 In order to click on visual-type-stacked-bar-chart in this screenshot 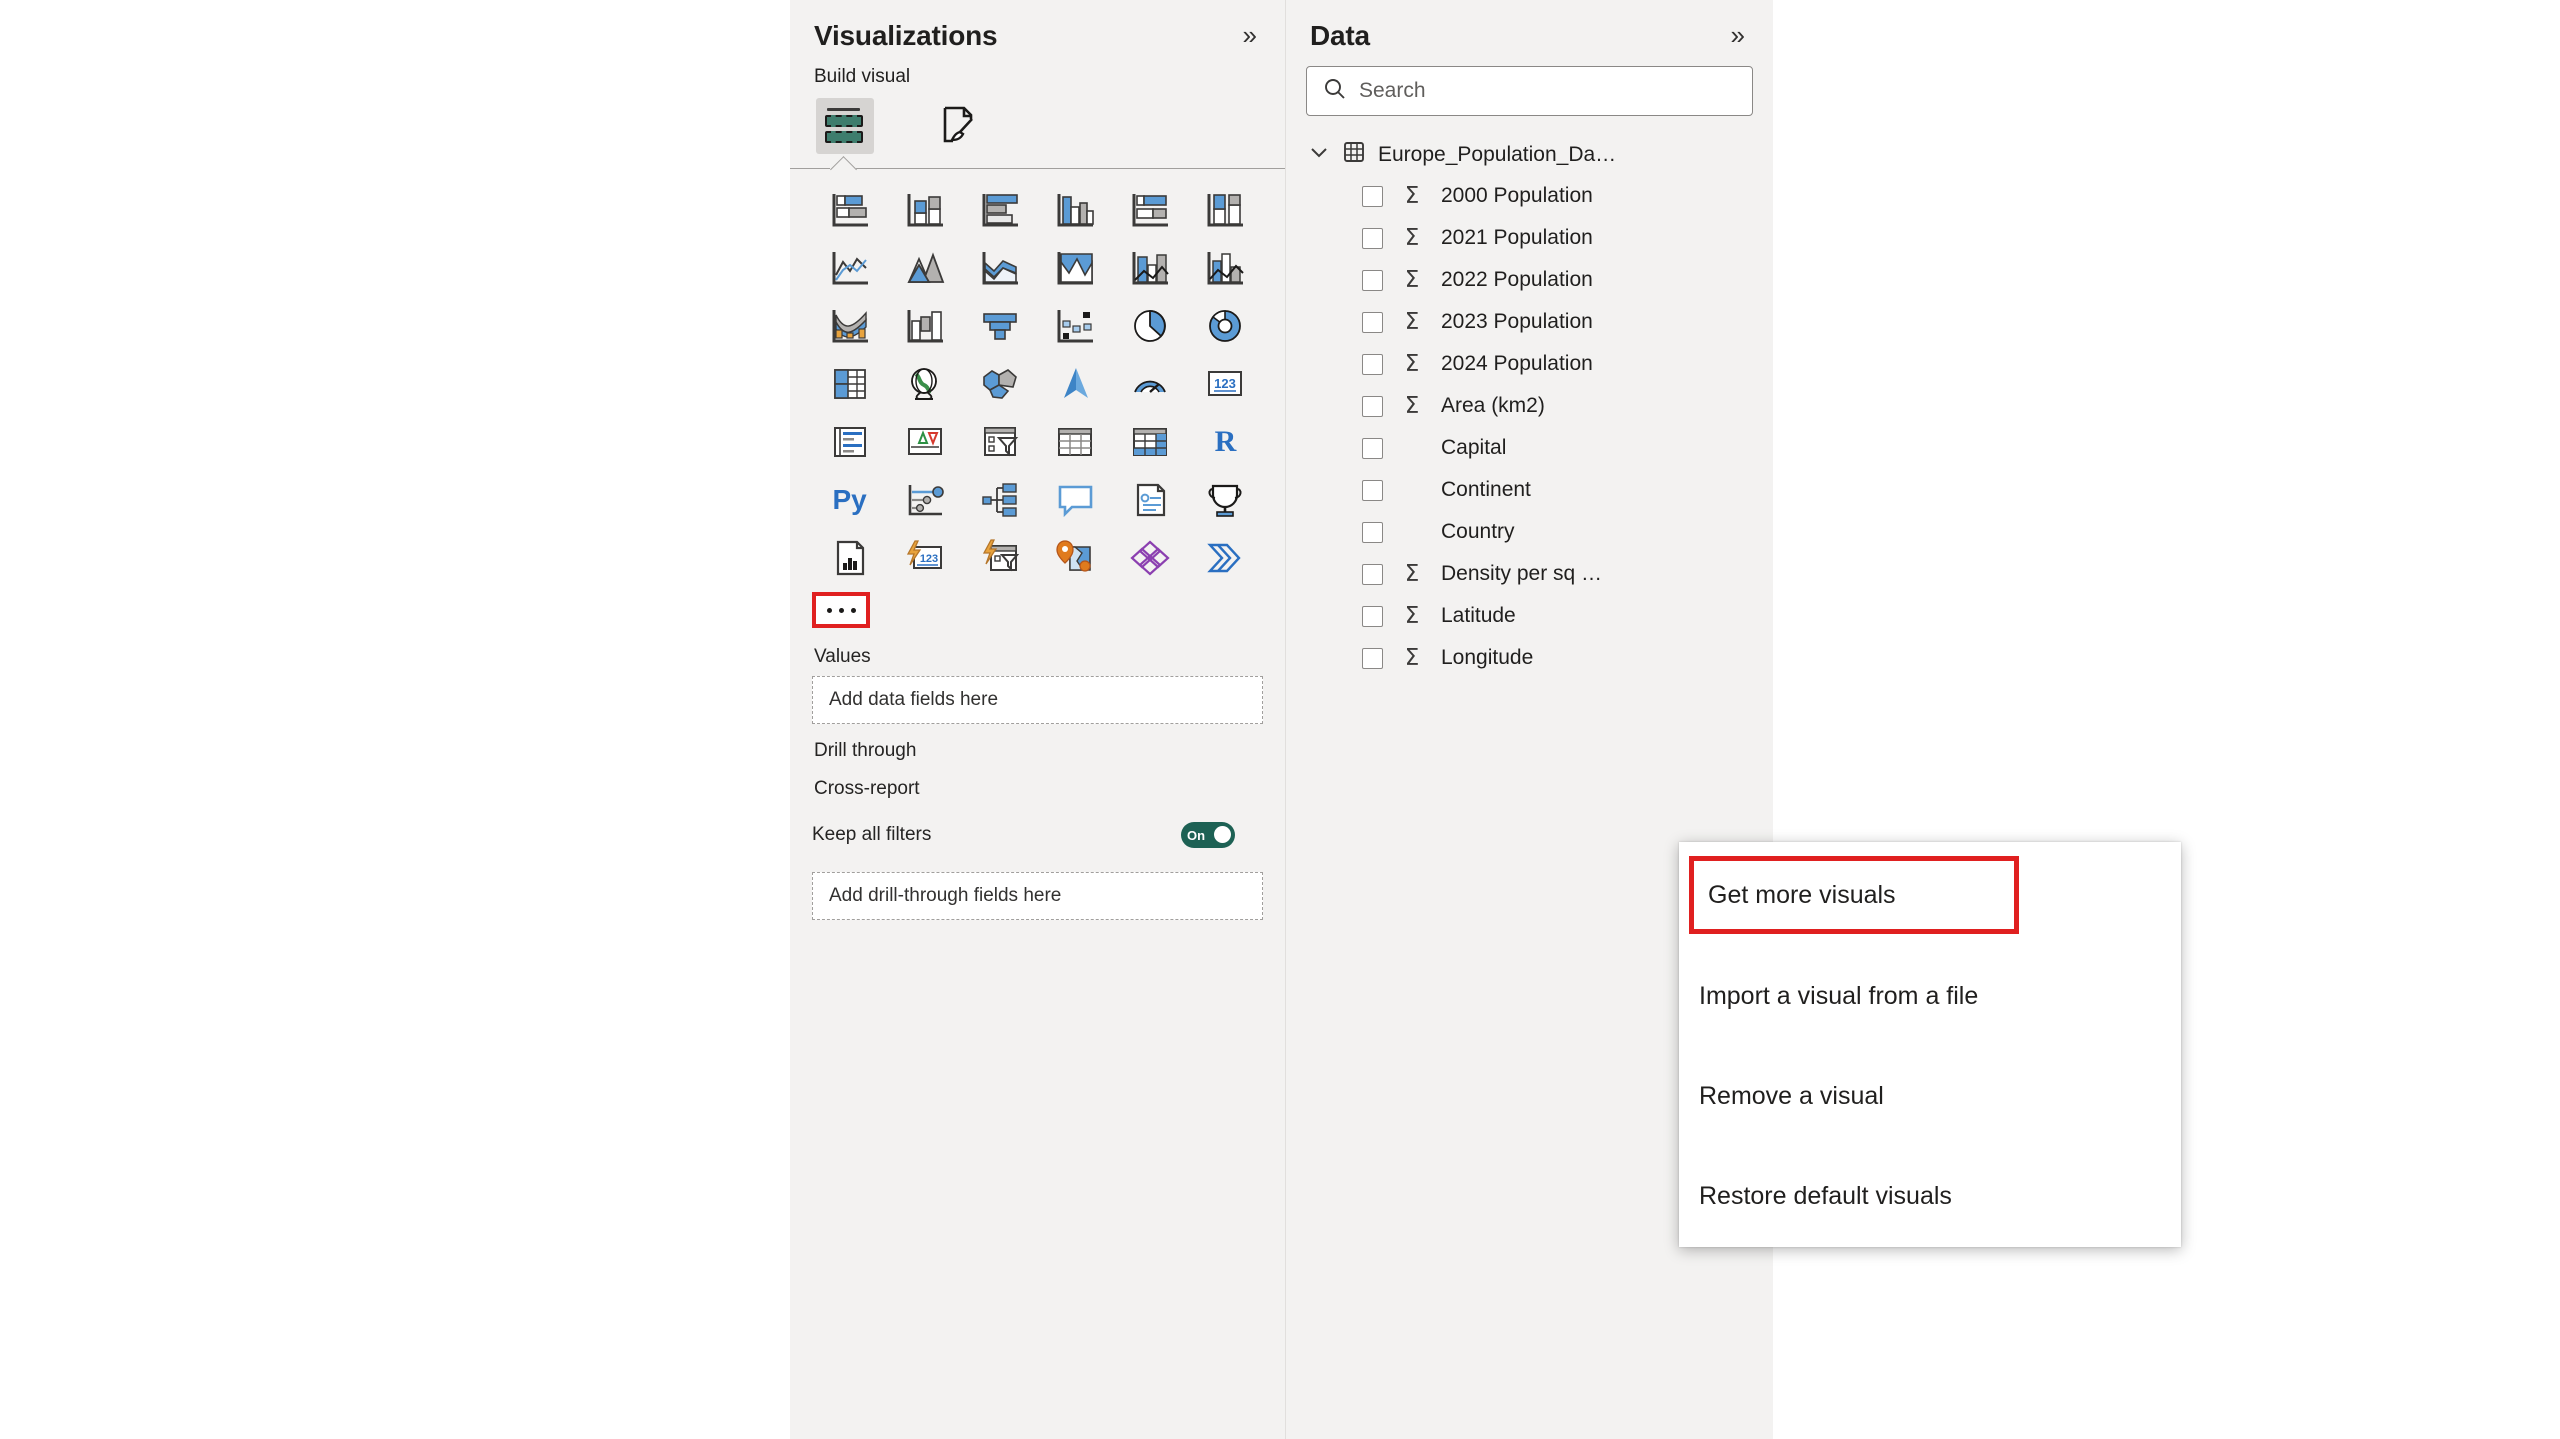, I will do `click(849, 210)`.